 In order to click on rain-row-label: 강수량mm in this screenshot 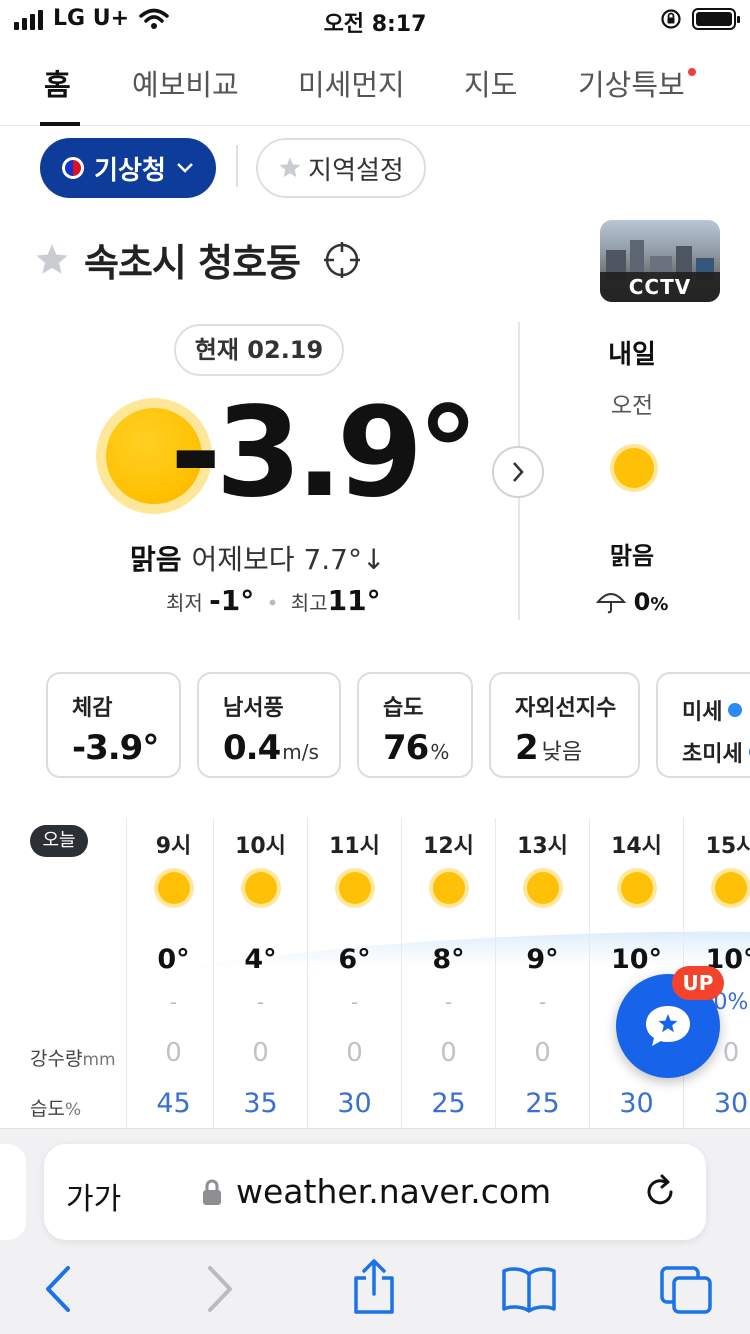, I will do `click(73, 1059)`.